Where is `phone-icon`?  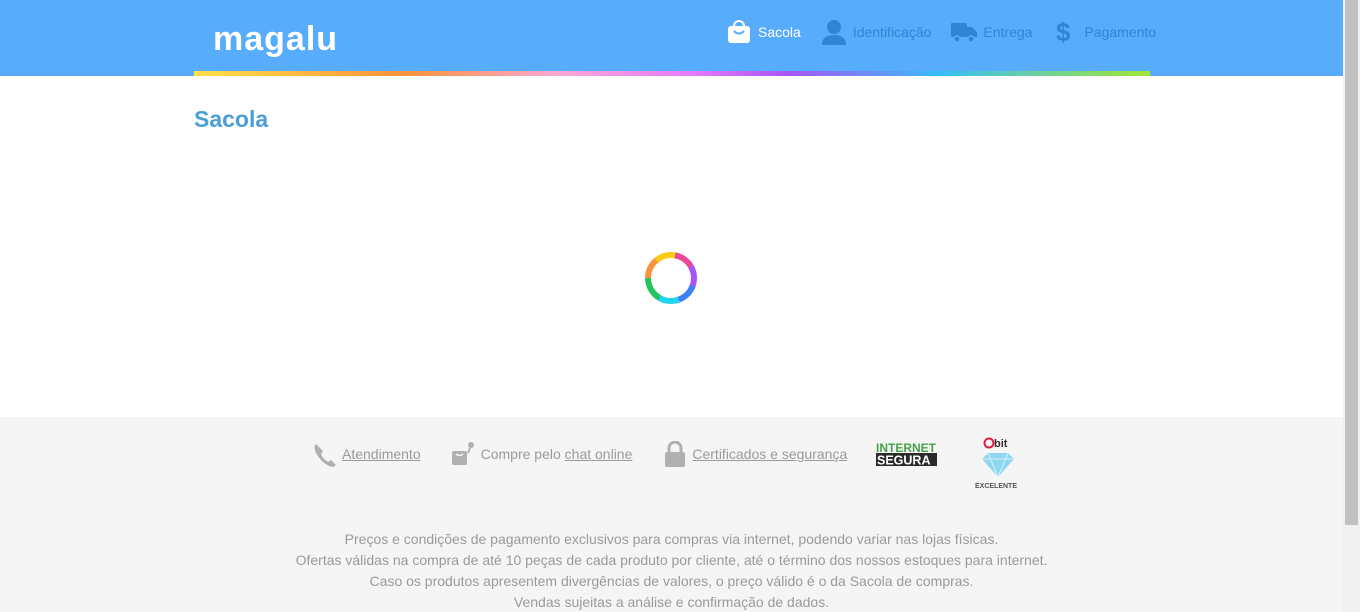
phone-icon is located at coordinates (325, 454).